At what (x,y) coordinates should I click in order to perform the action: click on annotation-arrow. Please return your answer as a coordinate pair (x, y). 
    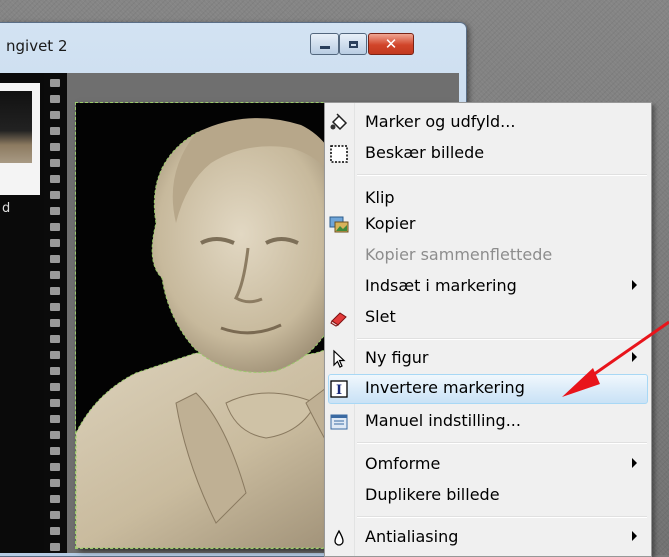
    Looking at the image, I should click on (615, 358).